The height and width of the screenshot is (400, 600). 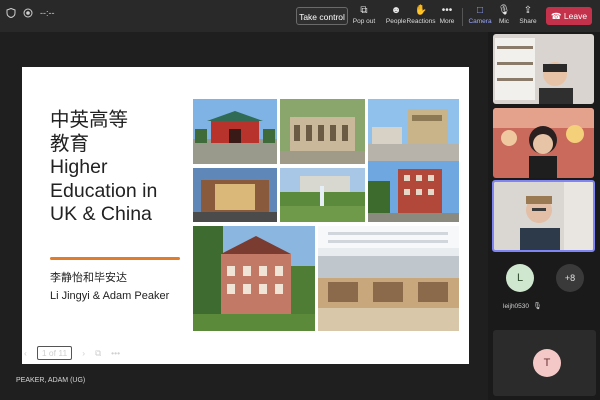 I want to click on slide-title-line: 中英高等, so click(x=89, y=120).